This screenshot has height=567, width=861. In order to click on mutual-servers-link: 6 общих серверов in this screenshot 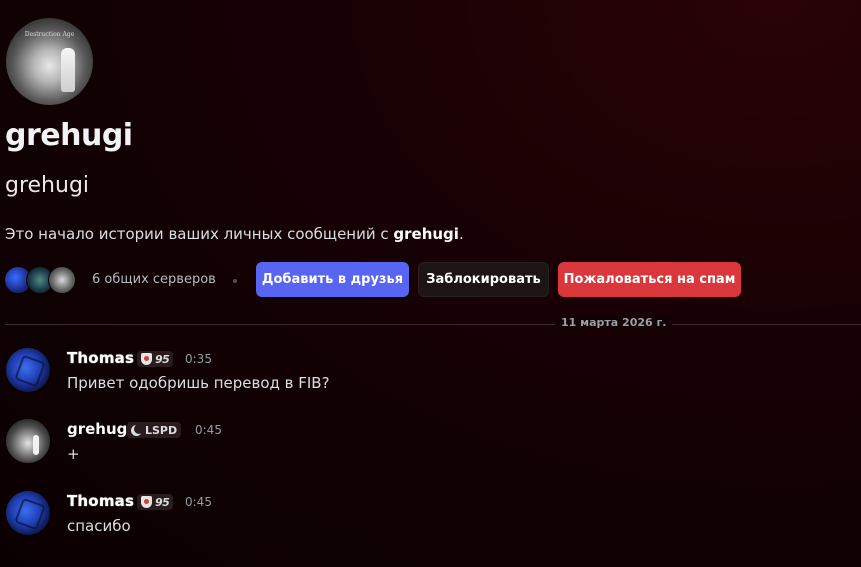, I will do `click(154, 279)`.